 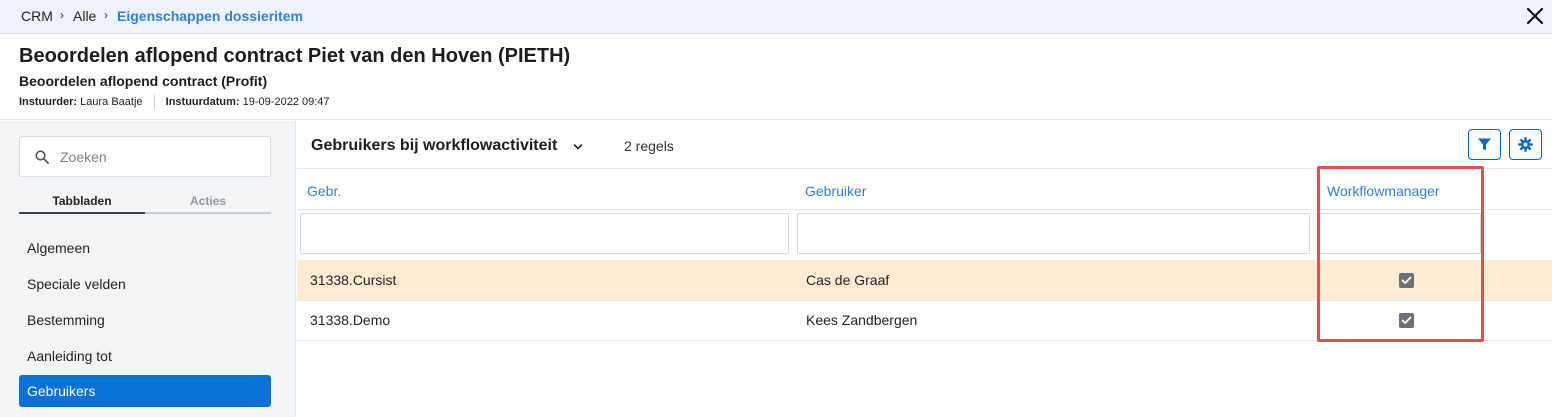 I want to click on sidebar-item-gebruikers: Gebruikers, so click(x=145, y=391).